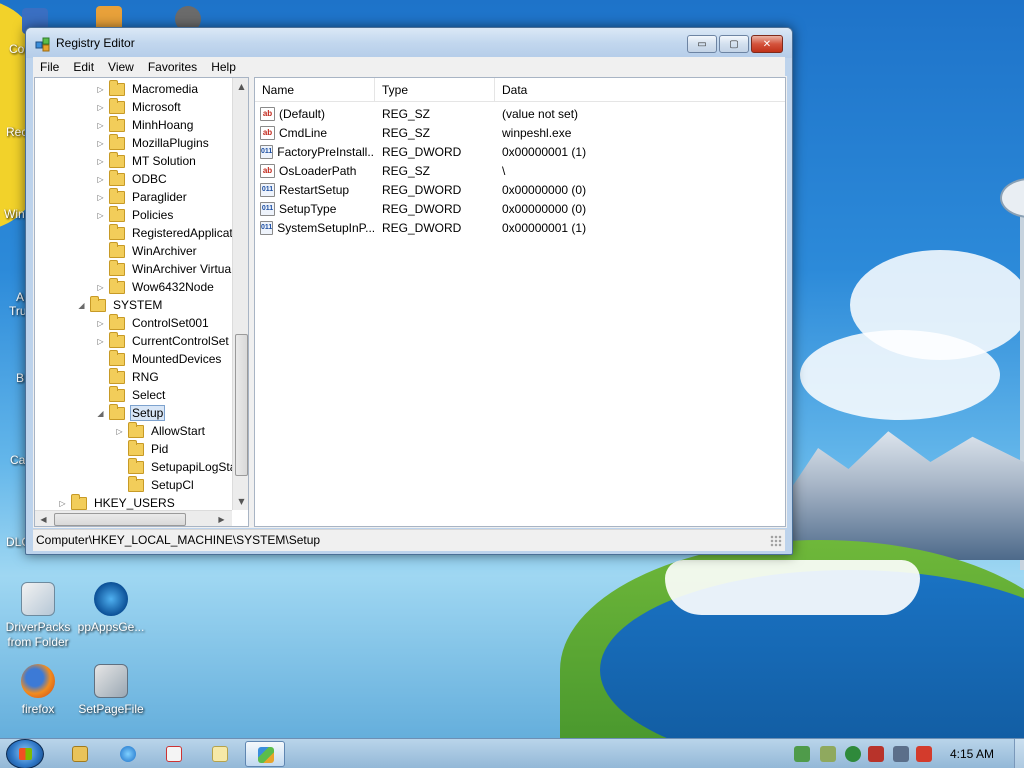  I want to click on tree-item: ▷ AllowStart, so click(160, 430).